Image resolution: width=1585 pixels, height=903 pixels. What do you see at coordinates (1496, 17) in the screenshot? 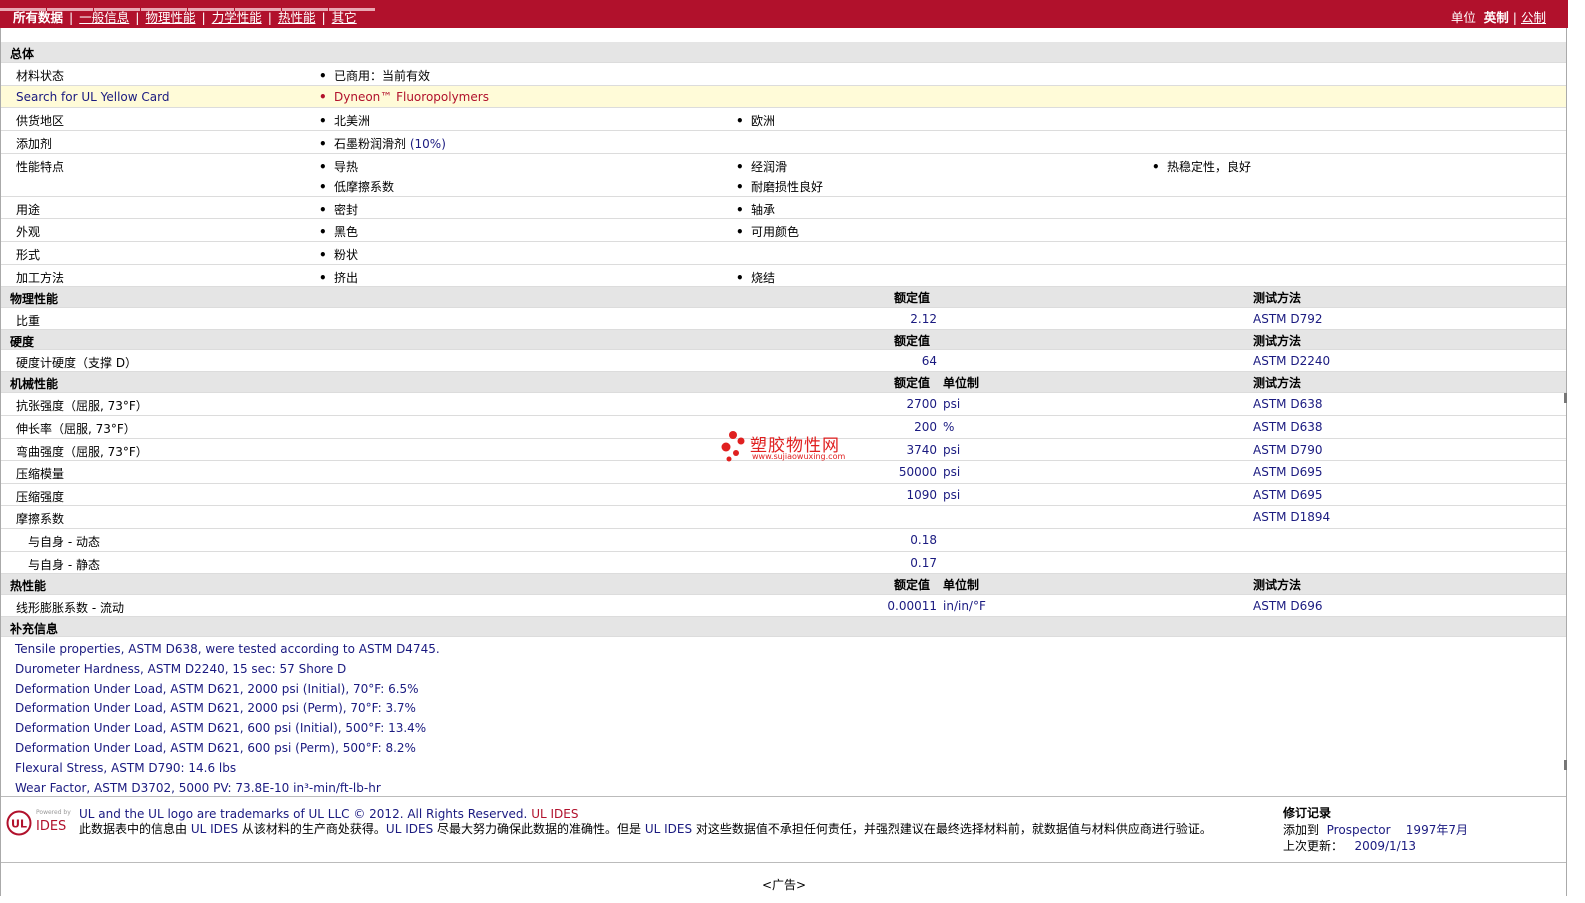
I see `unit-imperial: 英制` at bounding box center [1496, 17].